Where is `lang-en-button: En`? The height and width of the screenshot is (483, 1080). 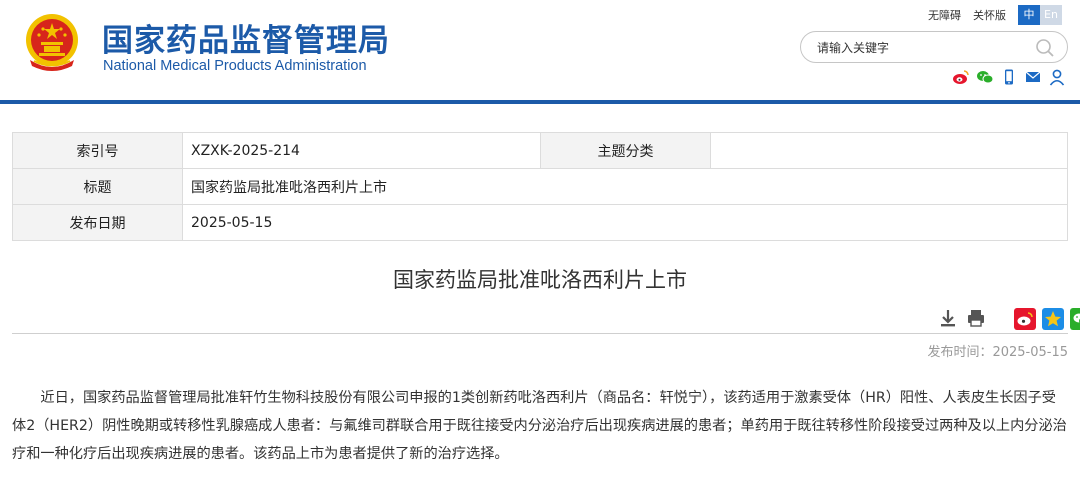
lang-en-button: En is located at coordinates (1051, 15).